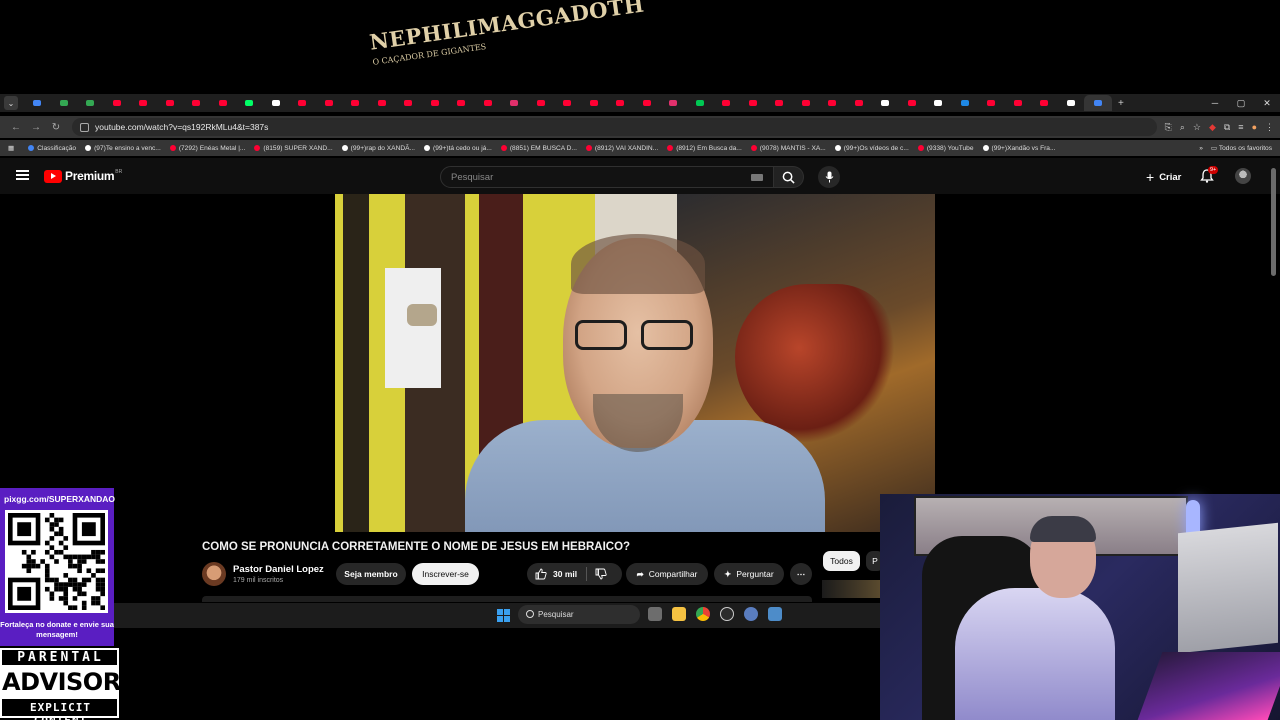 This screenshot has height=720, width=1280. I want to click on like-button: 30 mil, so click(574, 574).